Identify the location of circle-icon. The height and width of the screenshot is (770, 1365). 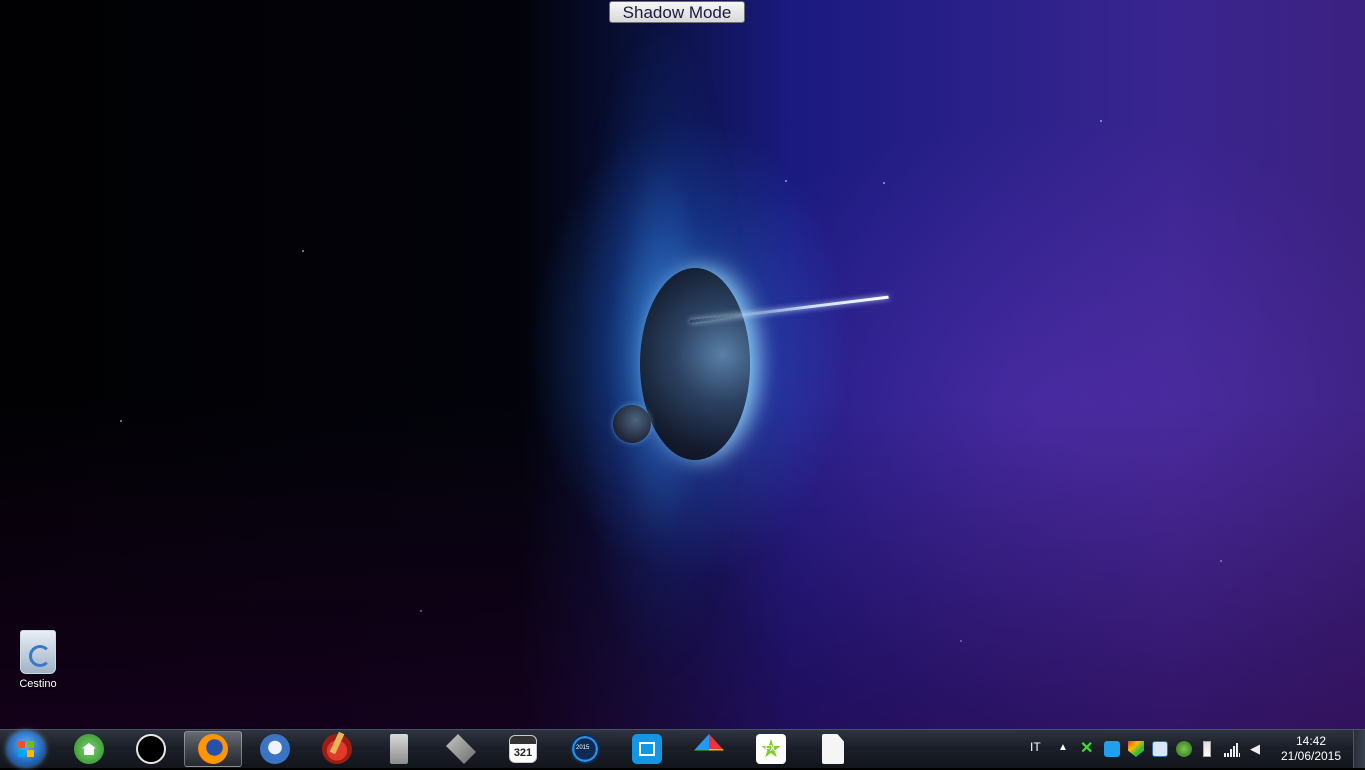
(151, 749).